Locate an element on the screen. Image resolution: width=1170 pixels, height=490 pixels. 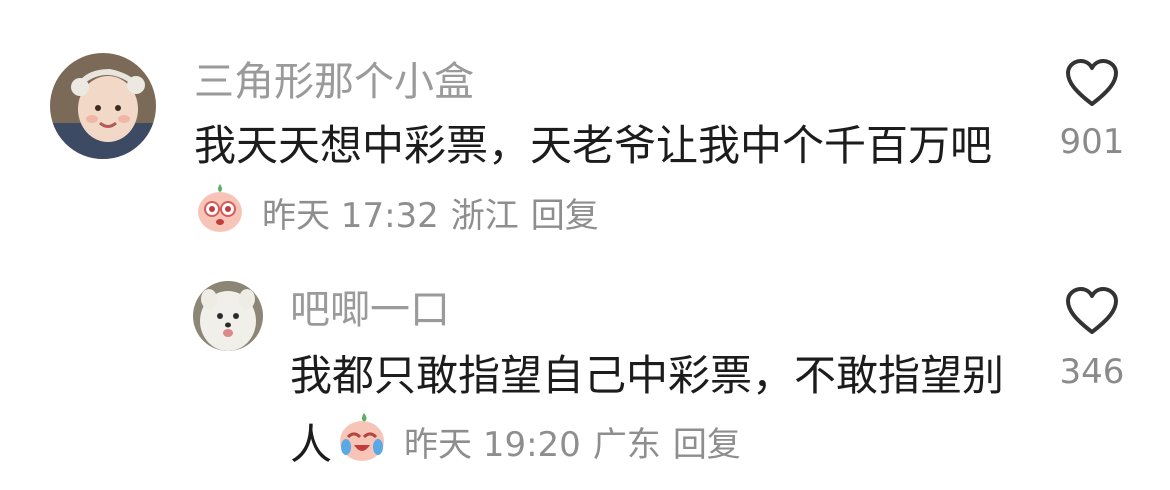
comment-author: 吧唧一口 is located at coordinates (370, 310).